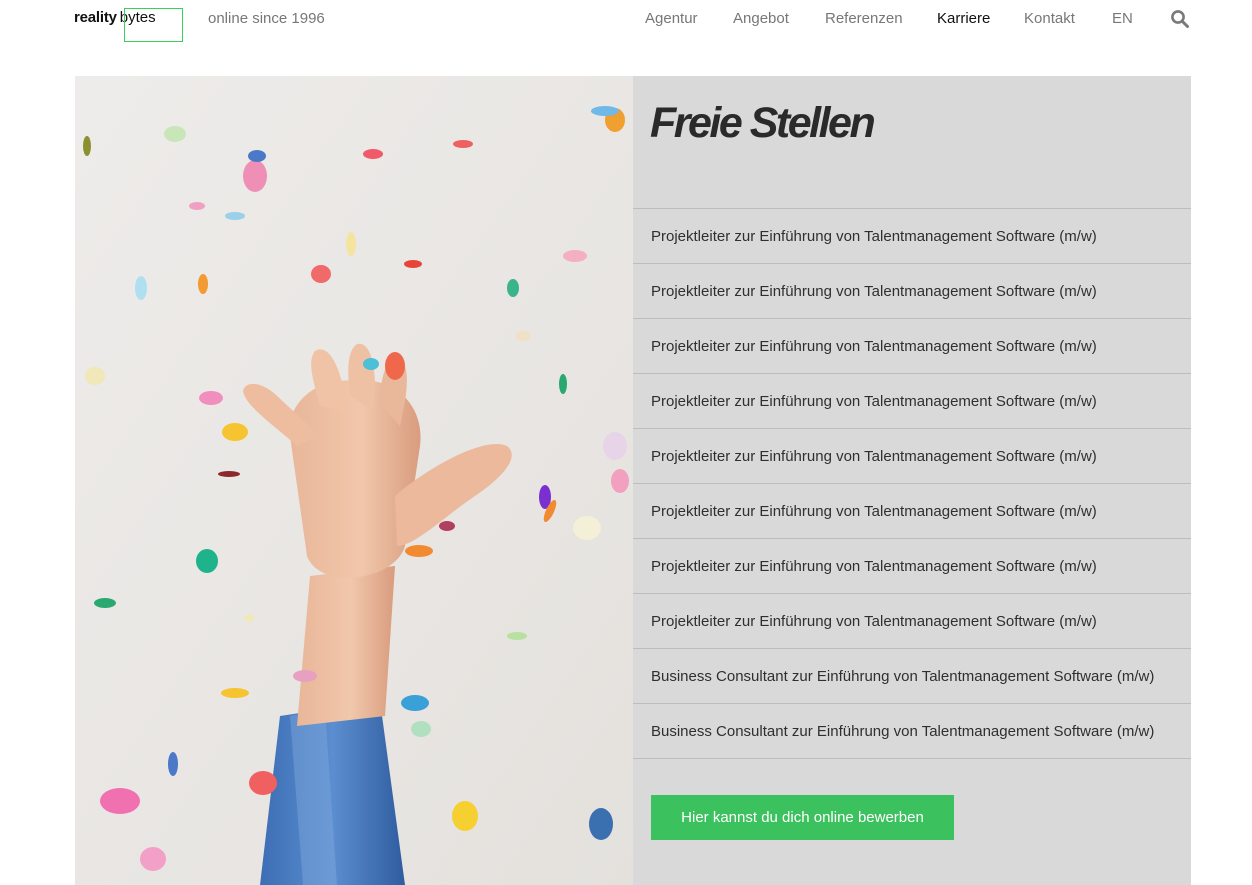  What do you see at coordinates (1049, 18) in the screenshot?
I see `nav-kontakt: Kontakt` at bounding box center [1049, 18].